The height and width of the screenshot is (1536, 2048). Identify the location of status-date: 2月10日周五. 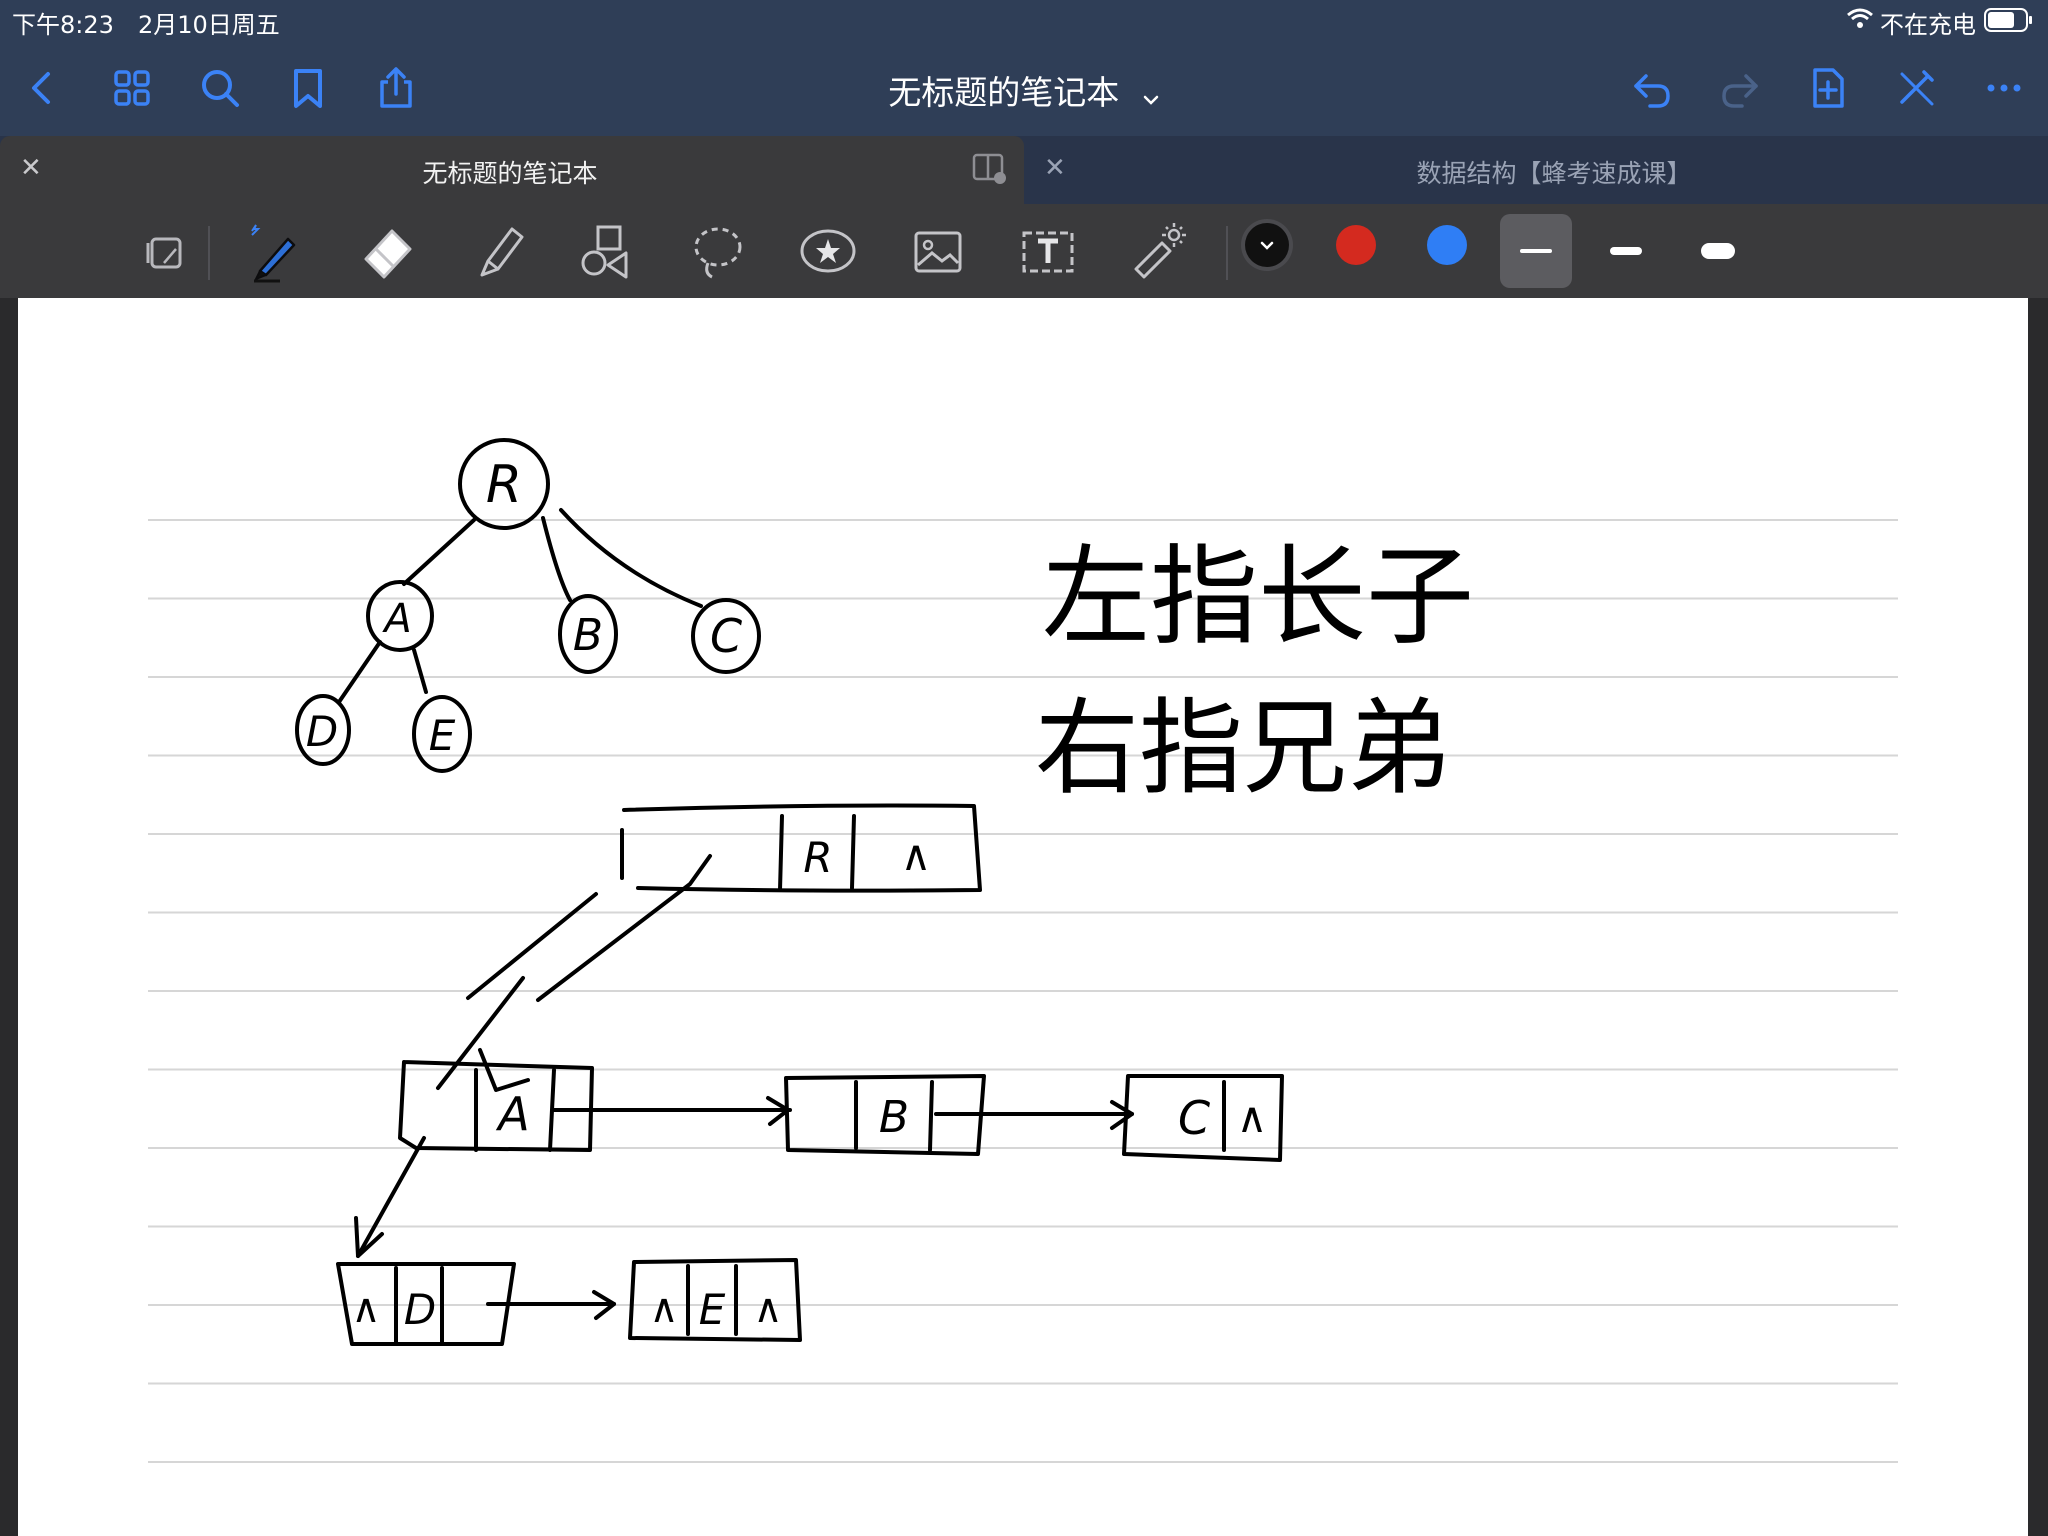
(209, 25).